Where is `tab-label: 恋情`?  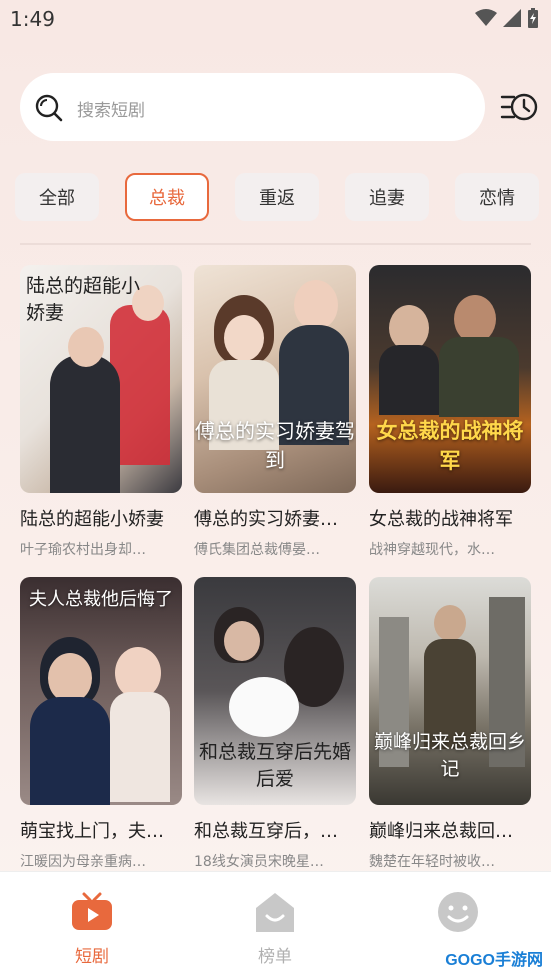 tab-label: 恋情 is located at coordinates (497, 198).